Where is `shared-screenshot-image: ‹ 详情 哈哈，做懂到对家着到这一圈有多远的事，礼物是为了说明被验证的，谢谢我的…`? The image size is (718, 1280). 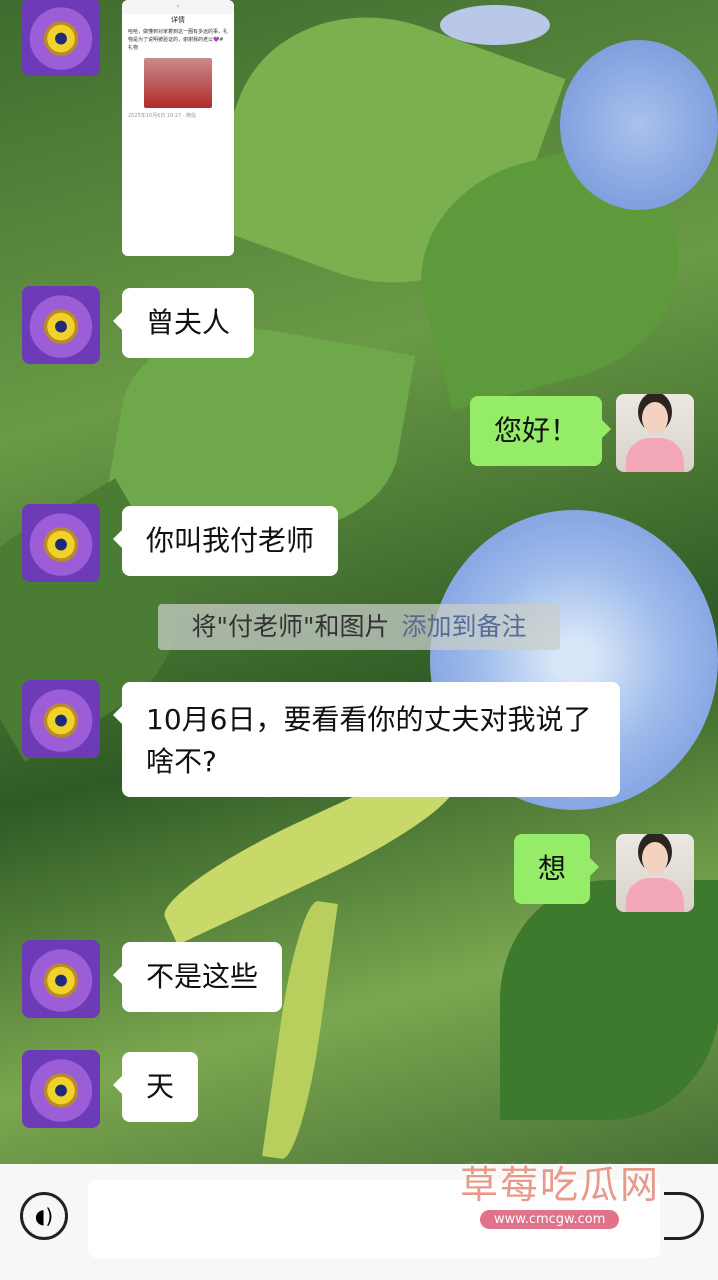
shared-screenshot-image: ‹ 详情 哈哈，做懂到对家着到这一圈有多远的事，礼物是为了说明被验证的，谢谢我的… is located at coordinates (178, 128).